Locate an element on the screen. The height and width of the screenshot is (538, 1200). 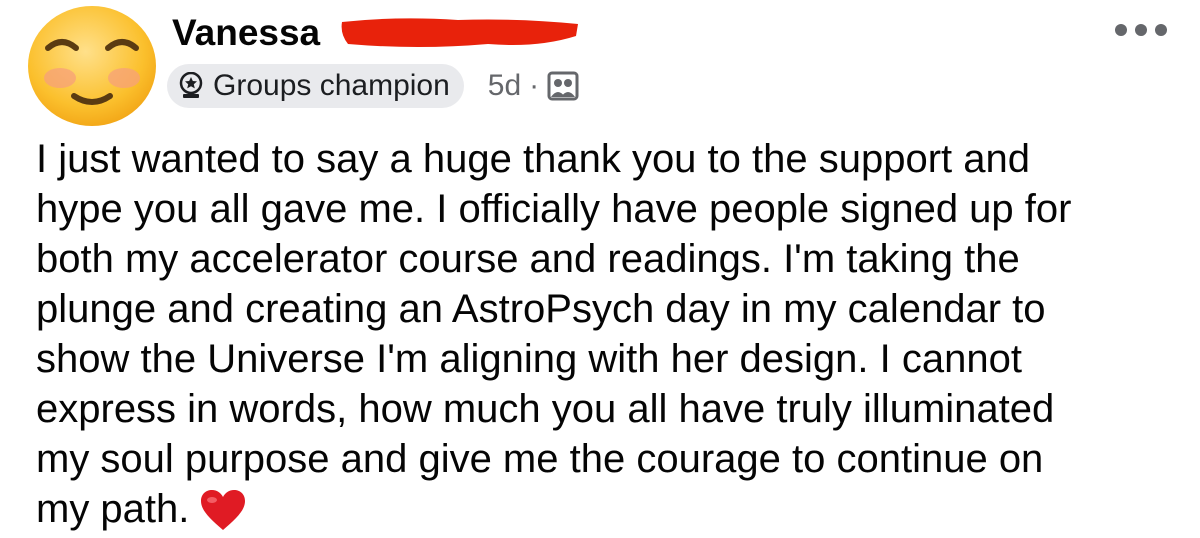
post-timestamp: 5d is located at coordinates (504, 86).